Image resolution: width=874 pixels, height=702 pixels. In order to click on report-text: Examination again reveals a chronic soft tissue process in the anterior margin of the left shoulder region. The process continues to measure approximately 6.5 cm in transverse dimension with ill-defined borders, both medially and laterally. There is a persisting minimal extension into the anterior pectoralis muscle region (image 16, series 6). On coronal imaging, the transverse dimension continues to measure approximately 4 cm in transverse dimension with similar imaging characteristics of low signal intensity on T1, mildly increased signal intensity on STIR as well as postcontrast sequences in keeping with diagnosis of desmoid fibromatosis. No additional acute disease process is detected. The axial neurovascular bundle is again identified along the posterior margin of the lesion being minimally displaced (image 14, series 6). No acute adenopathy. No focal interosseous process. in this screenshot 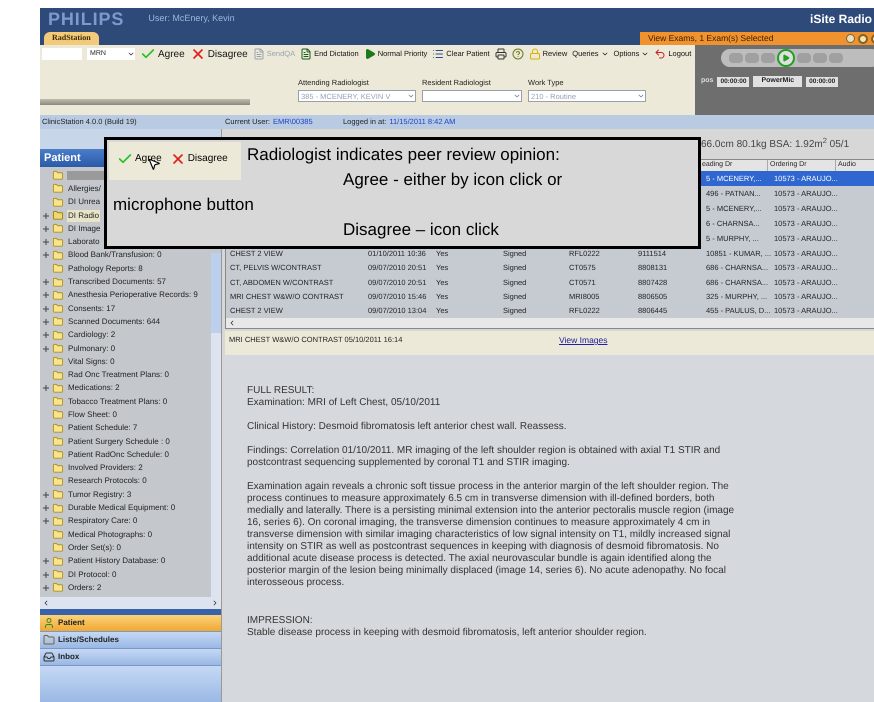, I will do `click(491, 535)`.